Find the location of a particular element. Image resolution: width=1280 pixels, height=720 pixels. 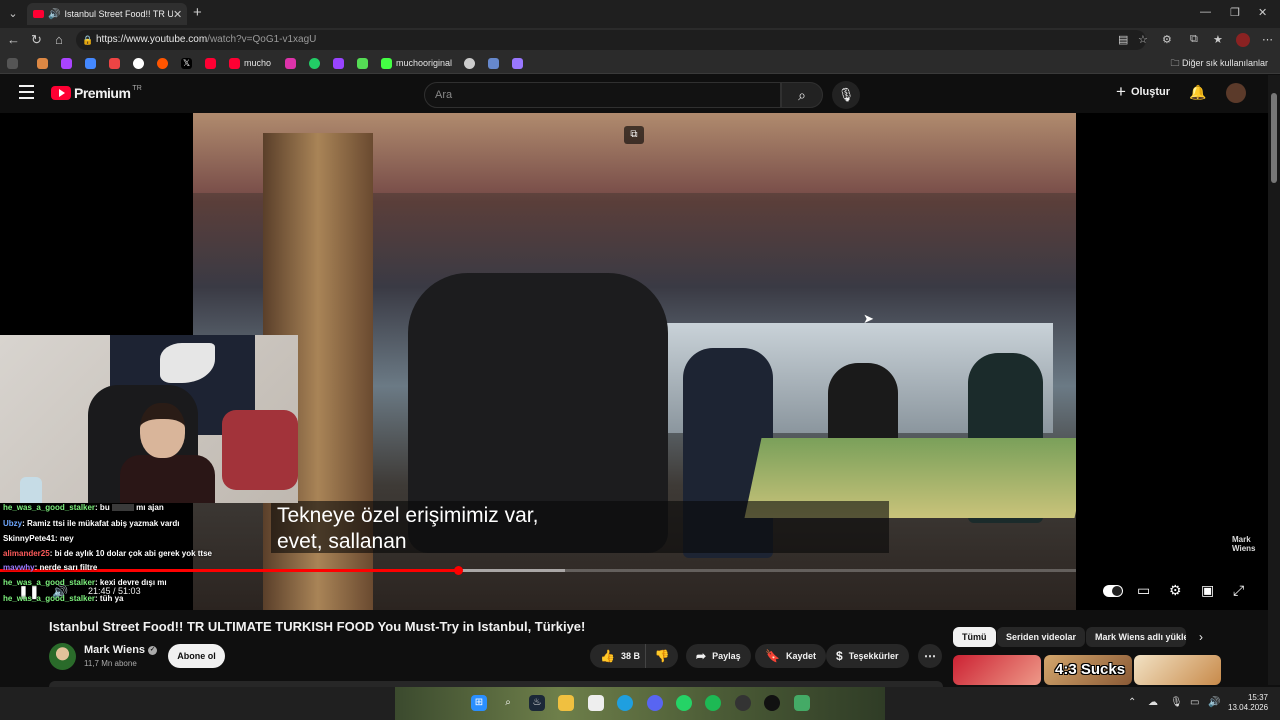

network-icon: ▭ is located at coordinates (1194, 702).